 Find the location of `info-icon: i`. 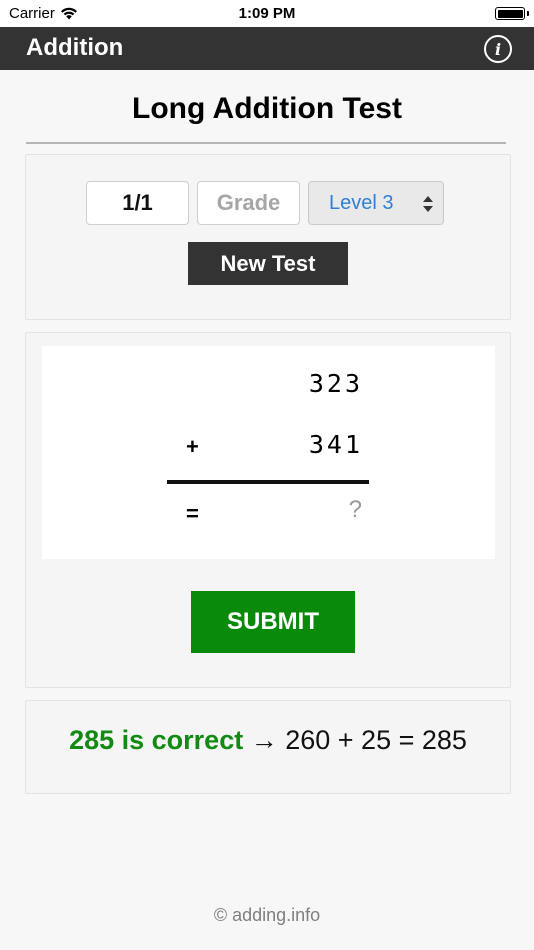

info-icon: i is located at coordinates (498, 49).